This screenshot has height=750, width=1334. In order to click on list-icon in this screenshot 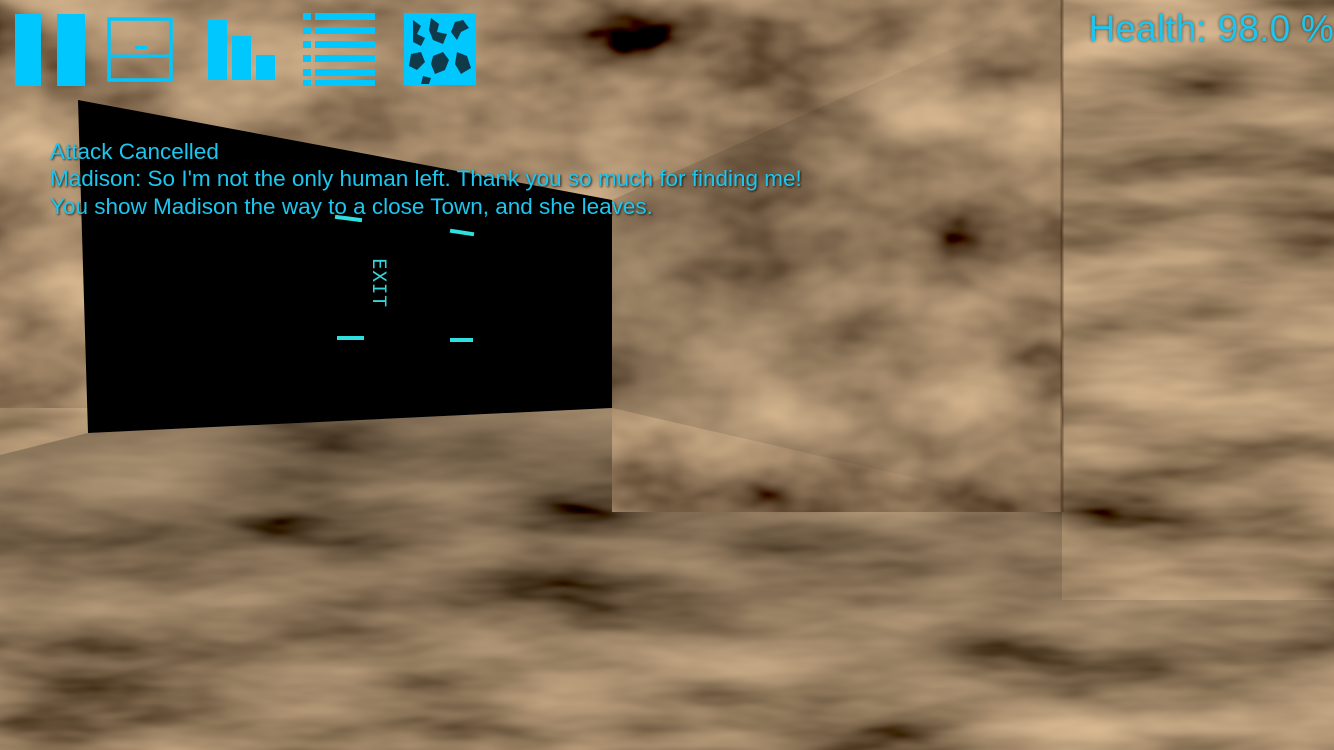, I will do `click(339, 49)`.